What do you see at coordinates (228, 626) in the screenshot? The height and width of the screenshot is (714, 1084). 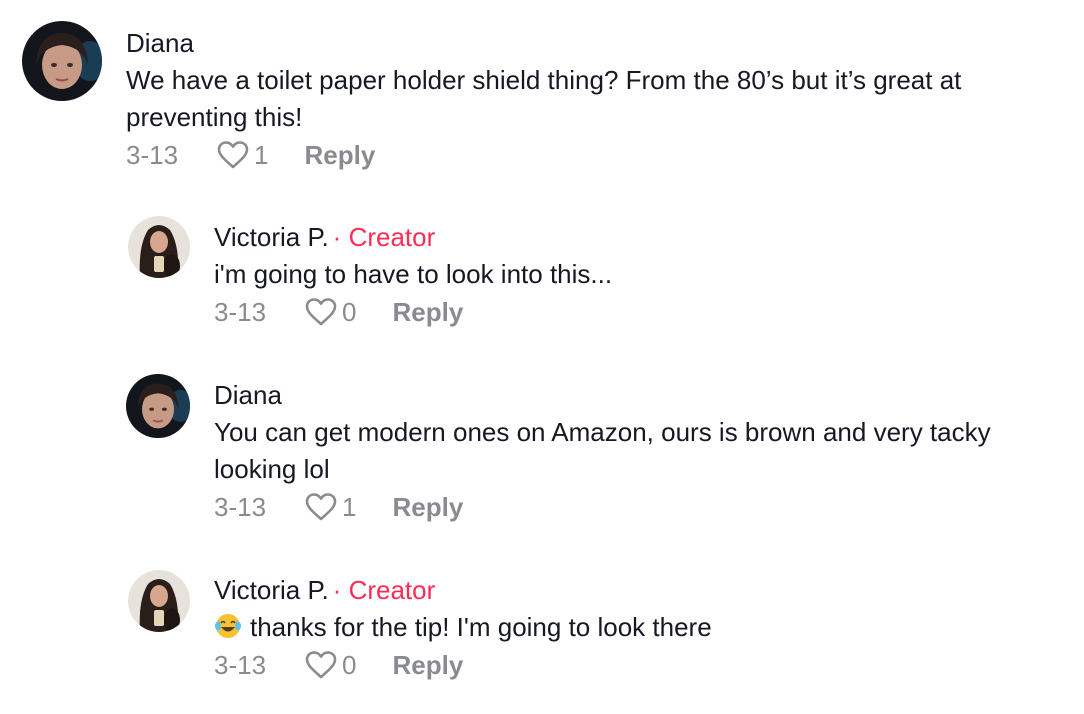 I see `face-with-tears-of-joy-icon` at bounding box center [228, 626].